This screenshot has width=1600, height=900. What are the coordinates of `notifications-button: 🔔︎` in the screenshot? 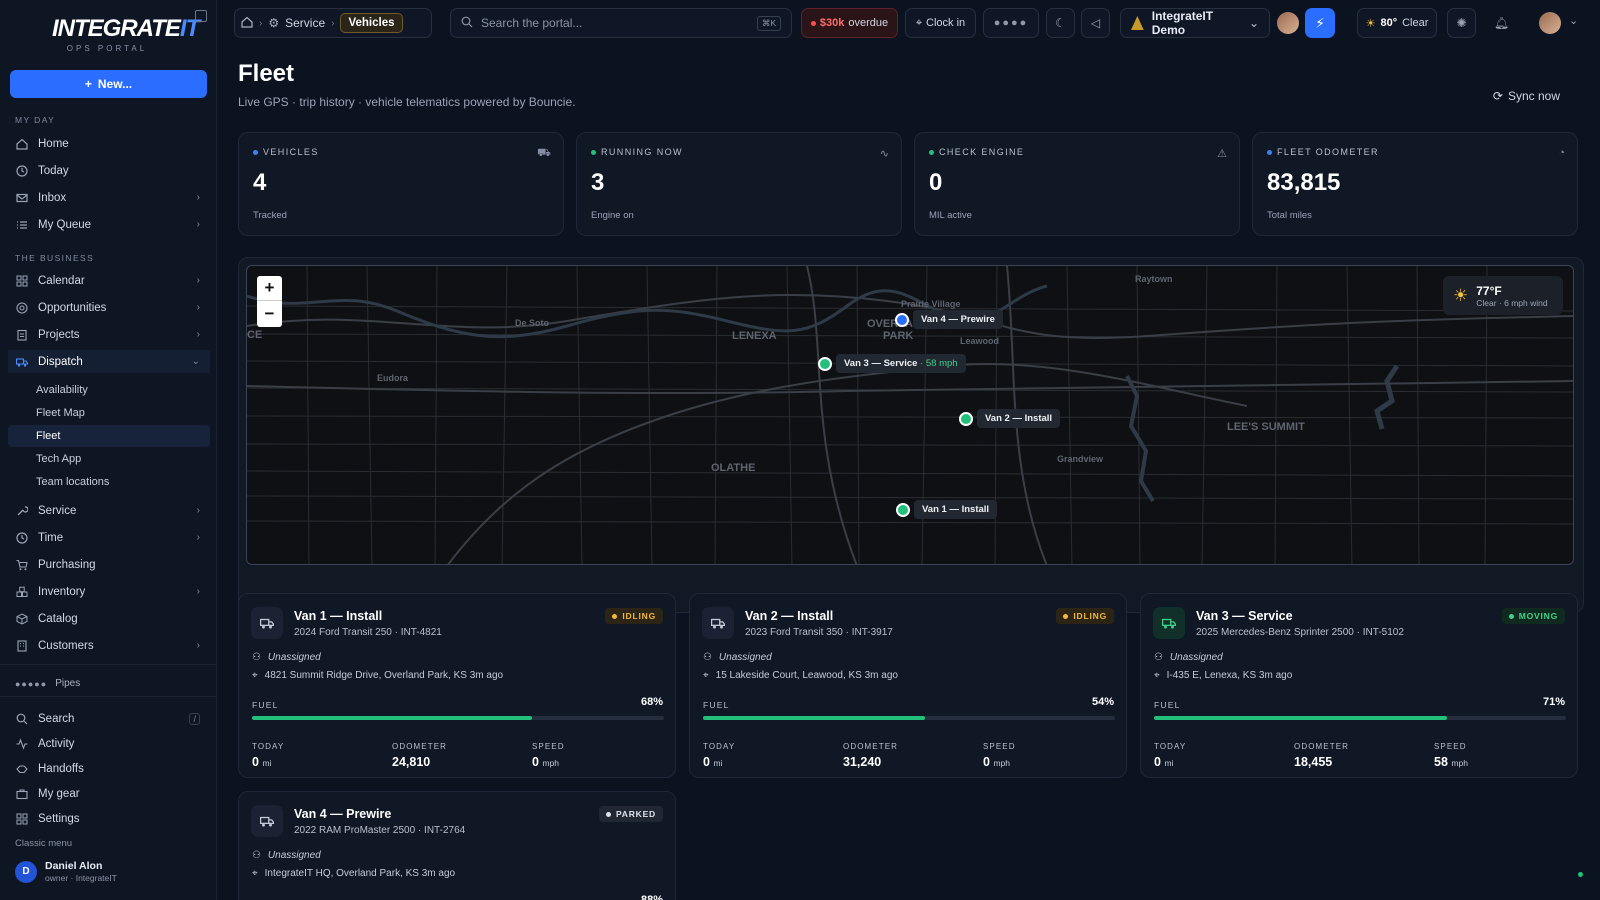 It's located at (1501, 23).